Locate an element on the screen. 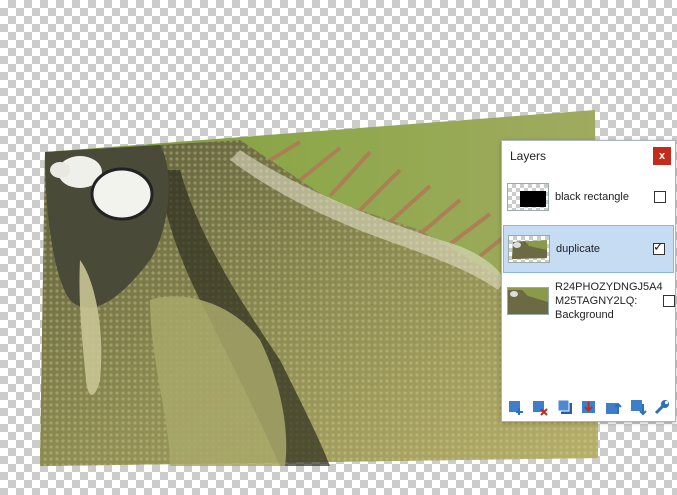  layers-toolbar is located at coordinates (589, 407).